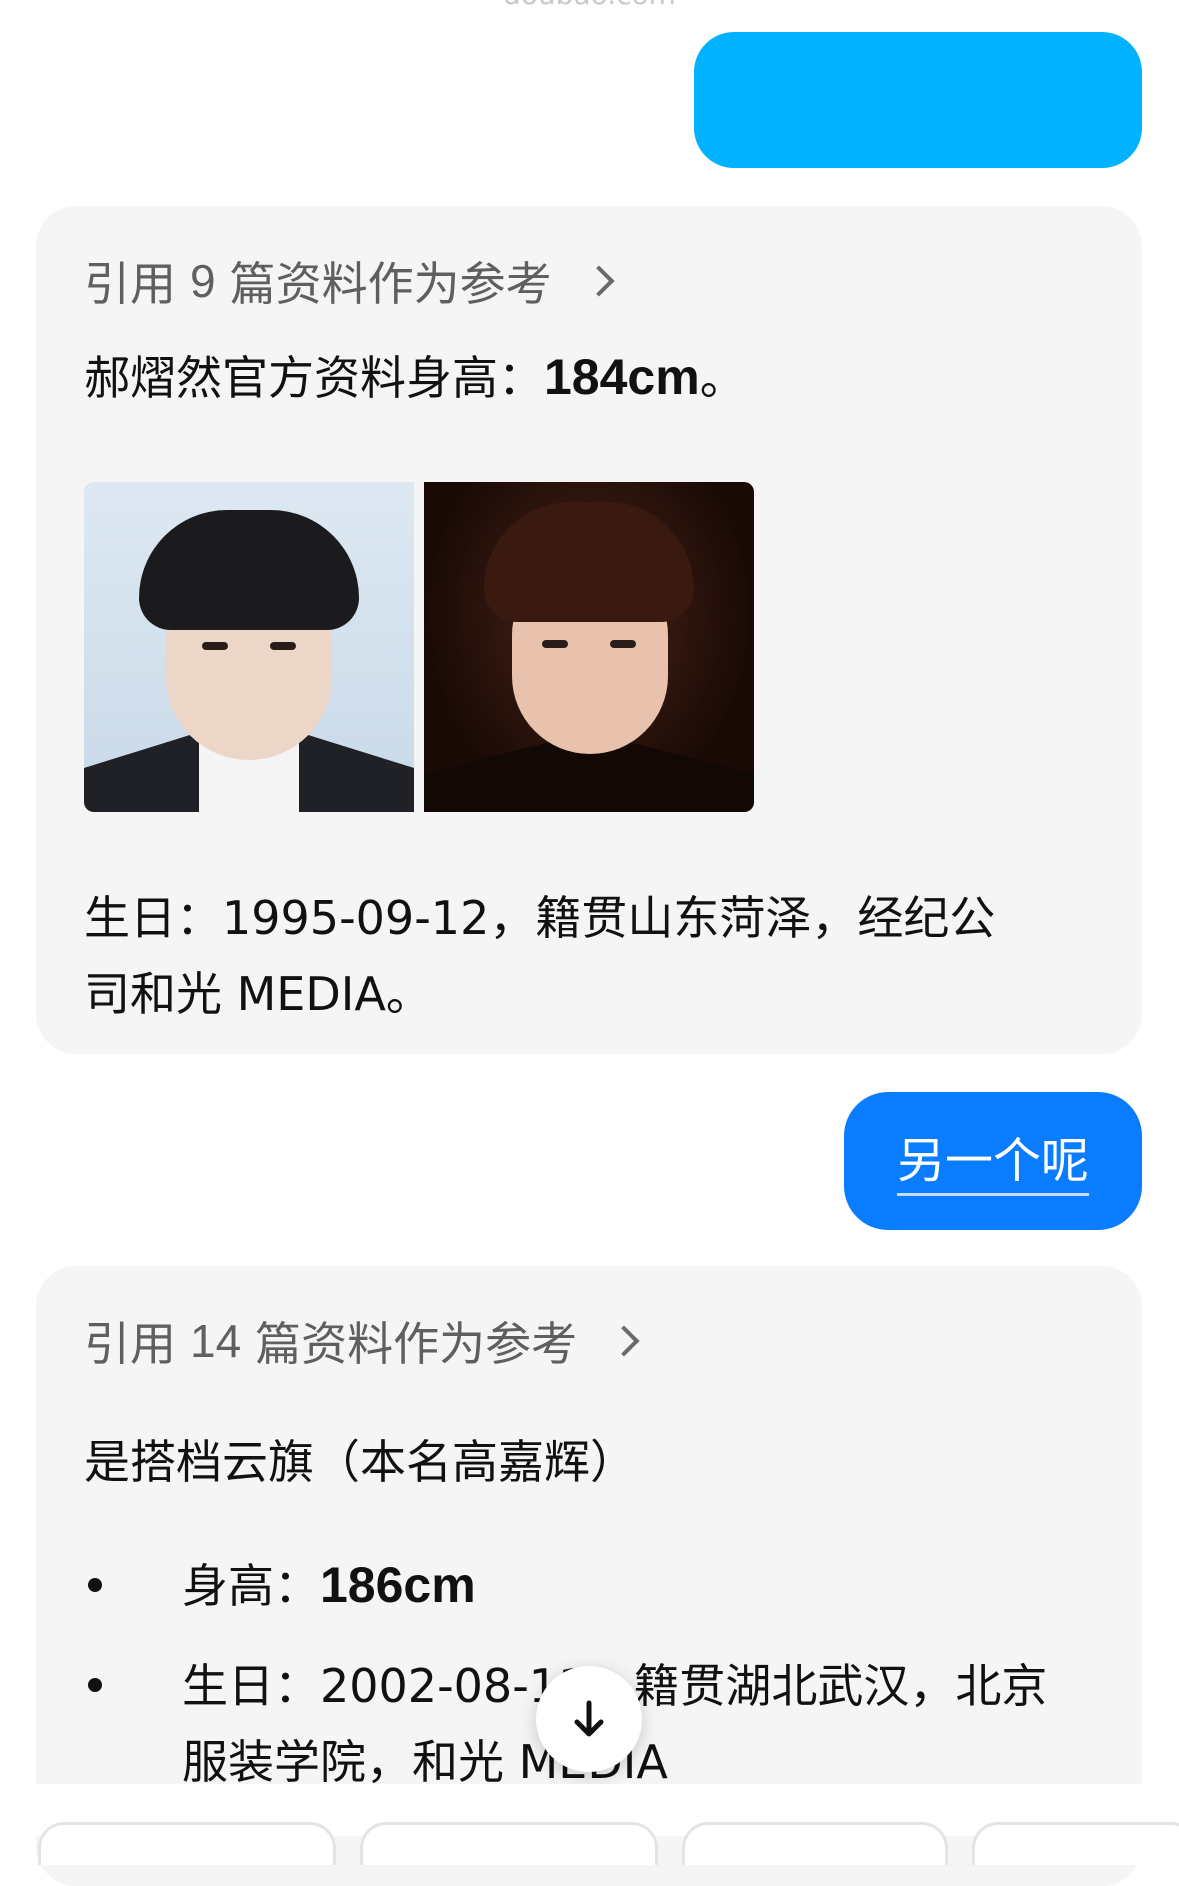 Image resolution: width=1179 pixels, height=1886 pixels. Describe the element at coordinates (314, 378) in the screenshot. I see `height-label: 郝熠然官方资料身高：` at that location.